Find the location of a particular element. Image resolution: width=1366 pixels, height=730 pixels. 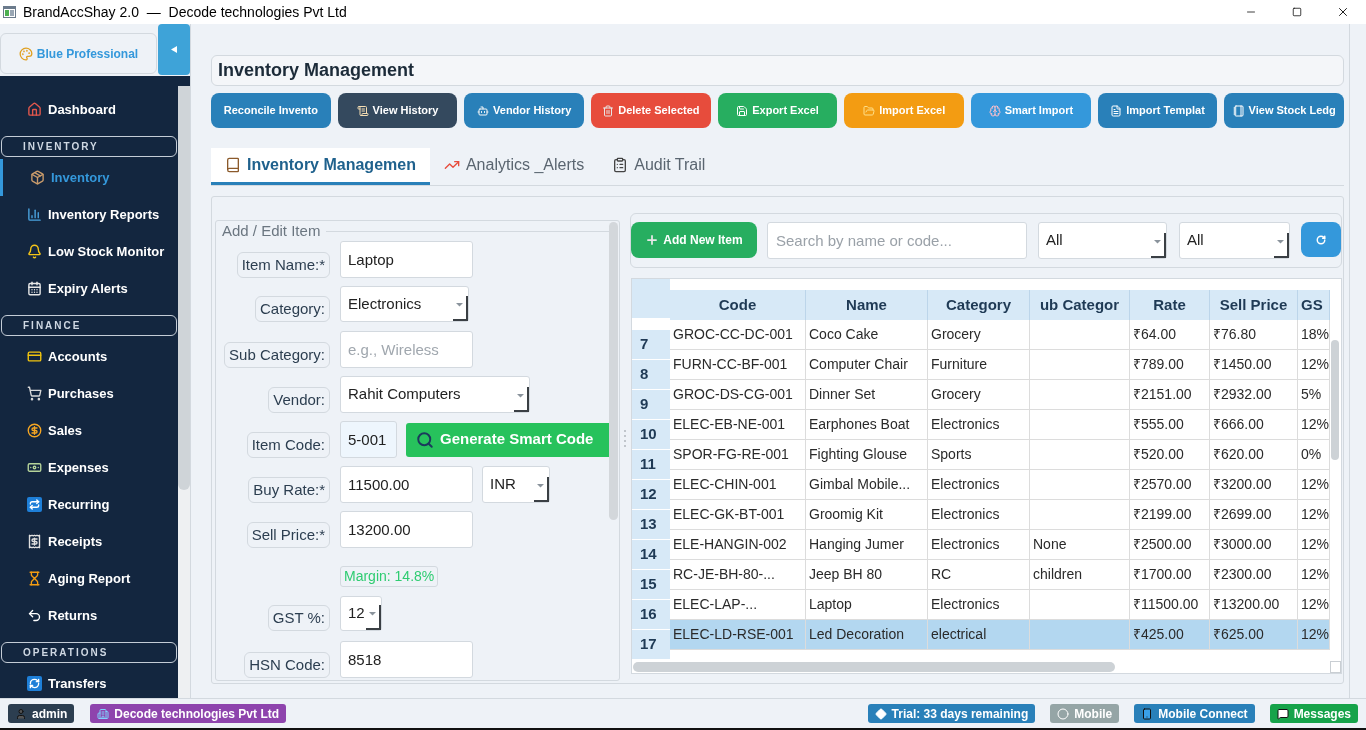

row-number: 11 is located at coordinates (651, 465).